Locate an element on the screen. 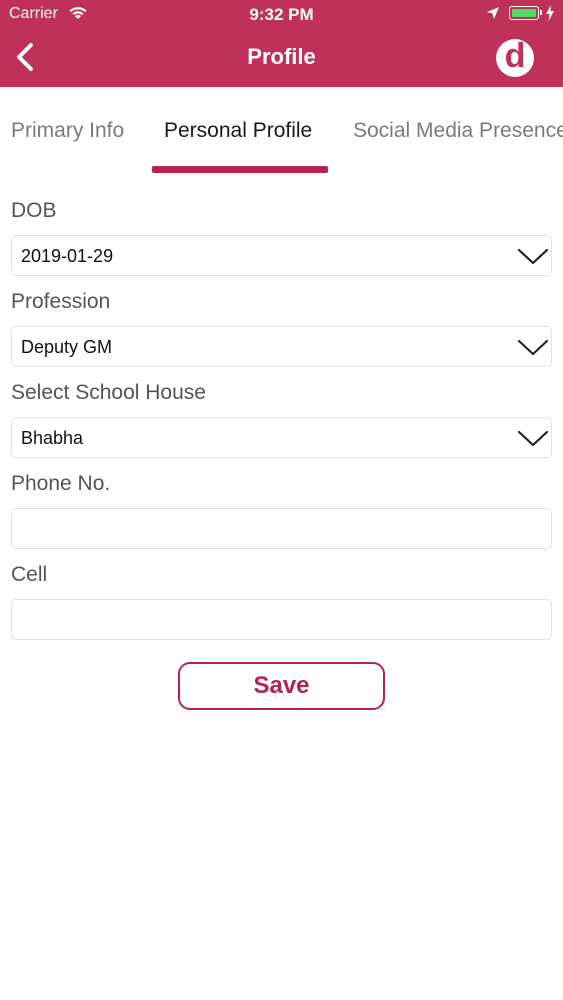  dob-value: 2019-01-29 is located at coordinates (67, 256).